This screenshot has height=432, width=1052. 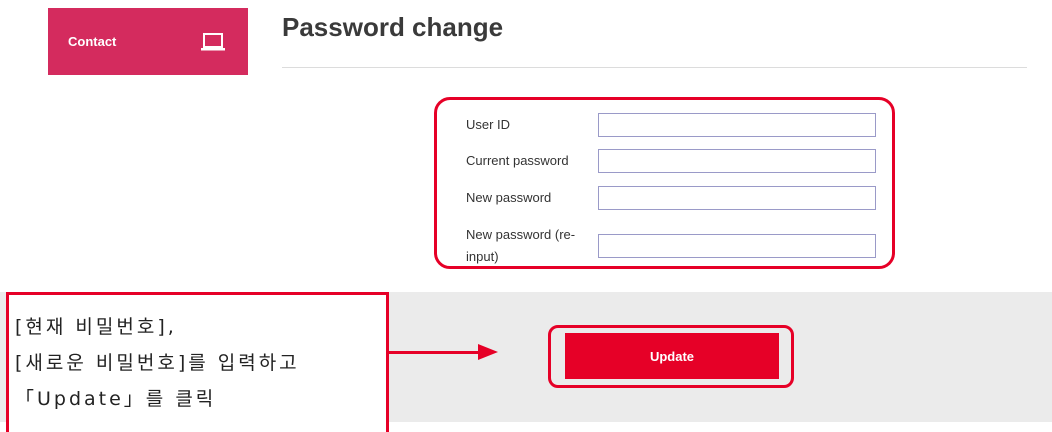 I want to click on user-id-field, so click(x=737, y=125).